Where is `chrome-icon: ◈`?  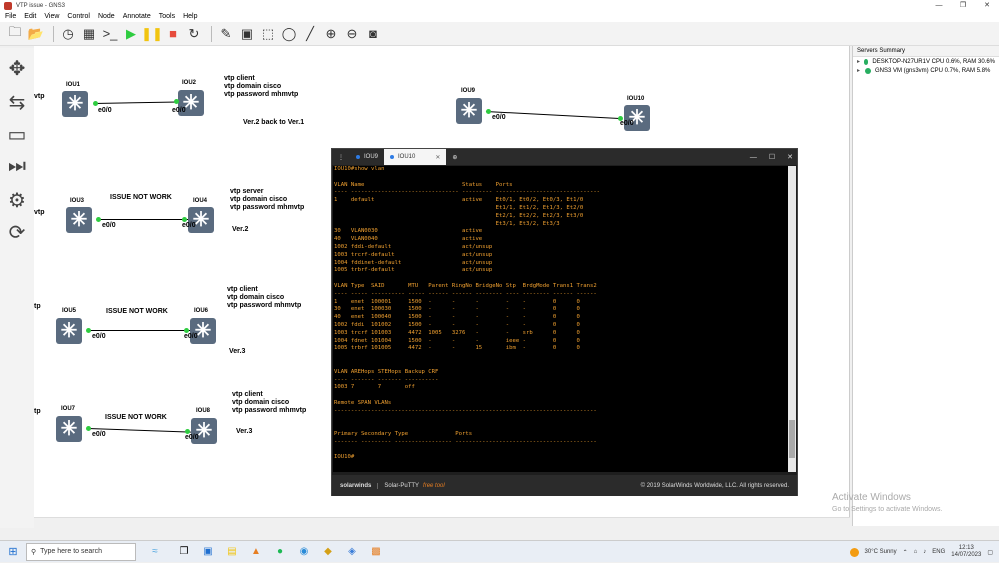 chrome-icon: ◈ is located at coordinates (352, 552).